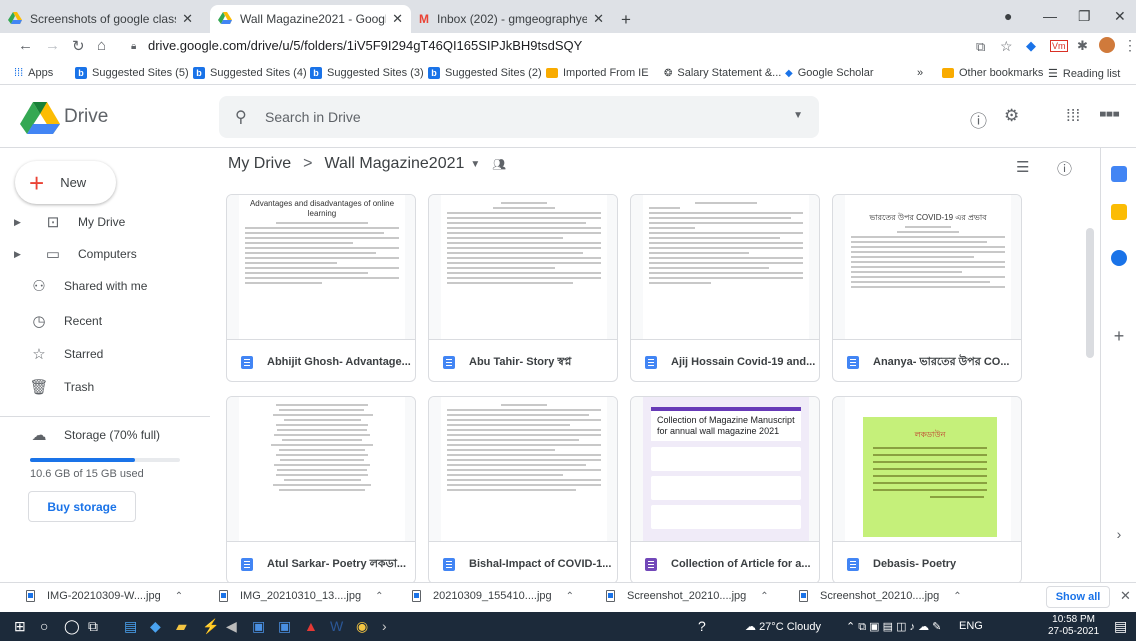 Image resolution: width=1136 pixels, height=641 pixels. Describe the element at coordinates (1110, 116) in the screenshot. I see `account-logo: ▀▀▀` at that location.